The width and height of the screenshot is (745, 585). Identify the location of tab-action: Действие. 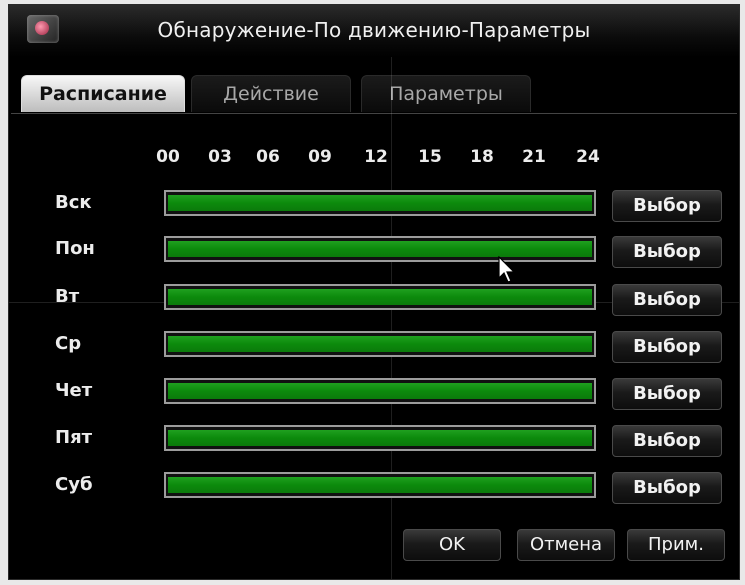
(271, 93).